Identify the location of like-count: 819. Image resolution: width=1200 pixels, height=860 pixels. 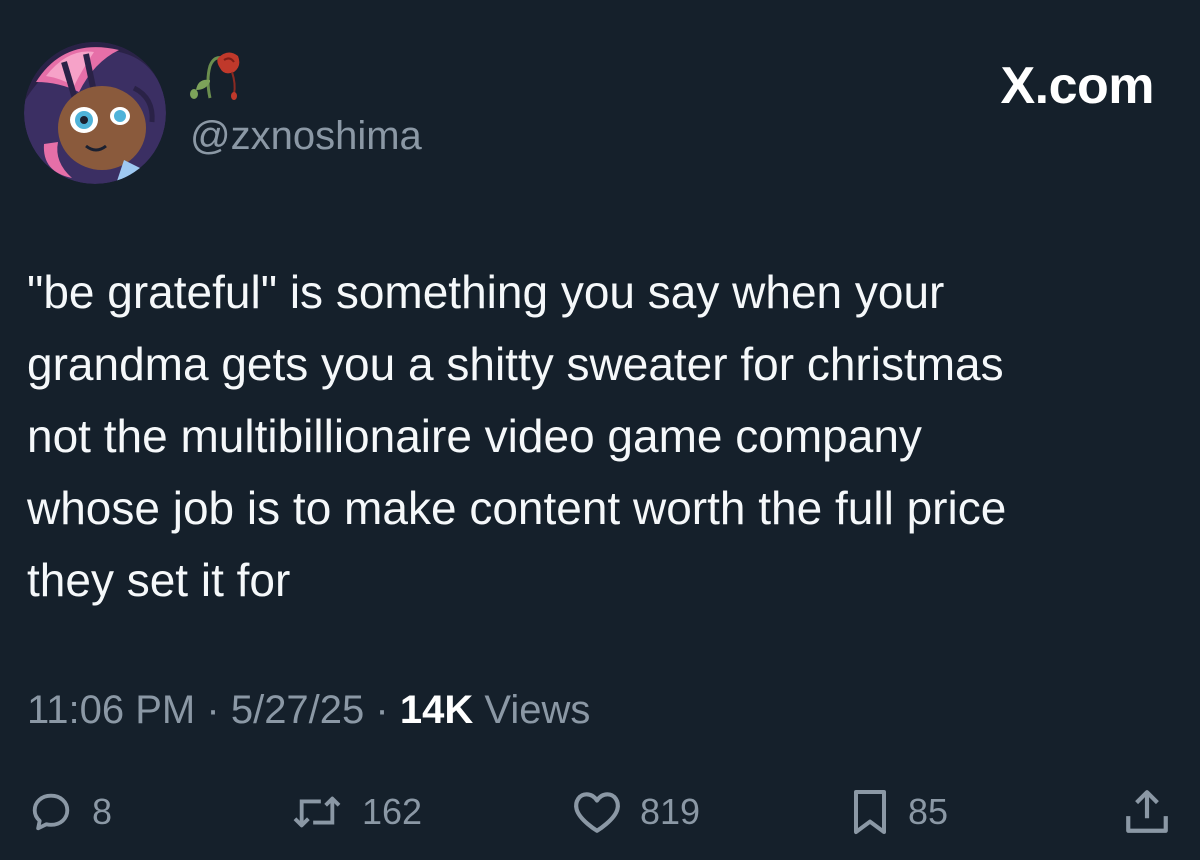
(670, 811).